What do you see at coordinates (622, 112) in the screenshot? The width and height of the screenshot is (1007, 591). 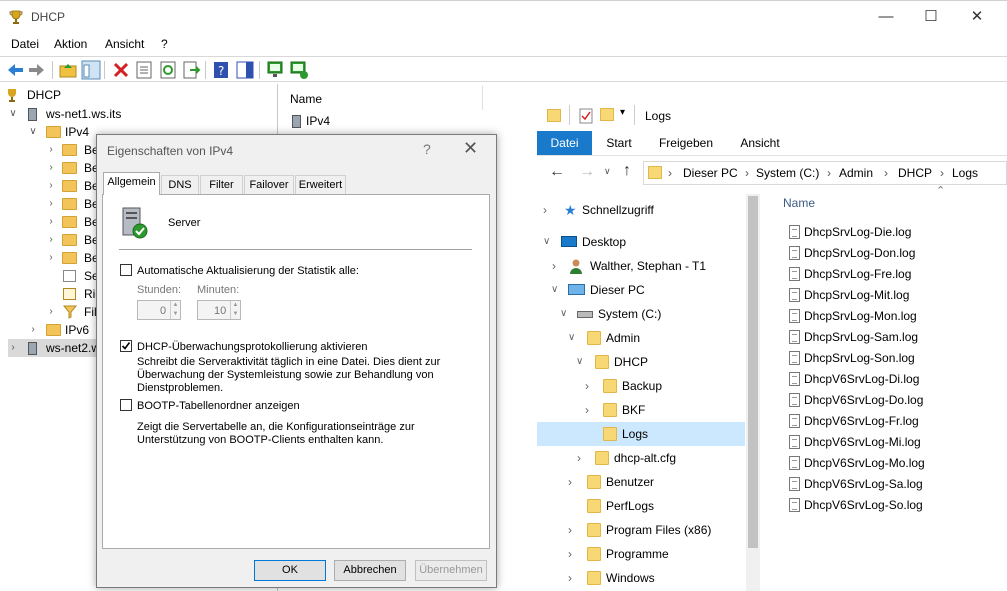 I see `qat-dropdown-icon: ▾` at bounding box center [622, 112].